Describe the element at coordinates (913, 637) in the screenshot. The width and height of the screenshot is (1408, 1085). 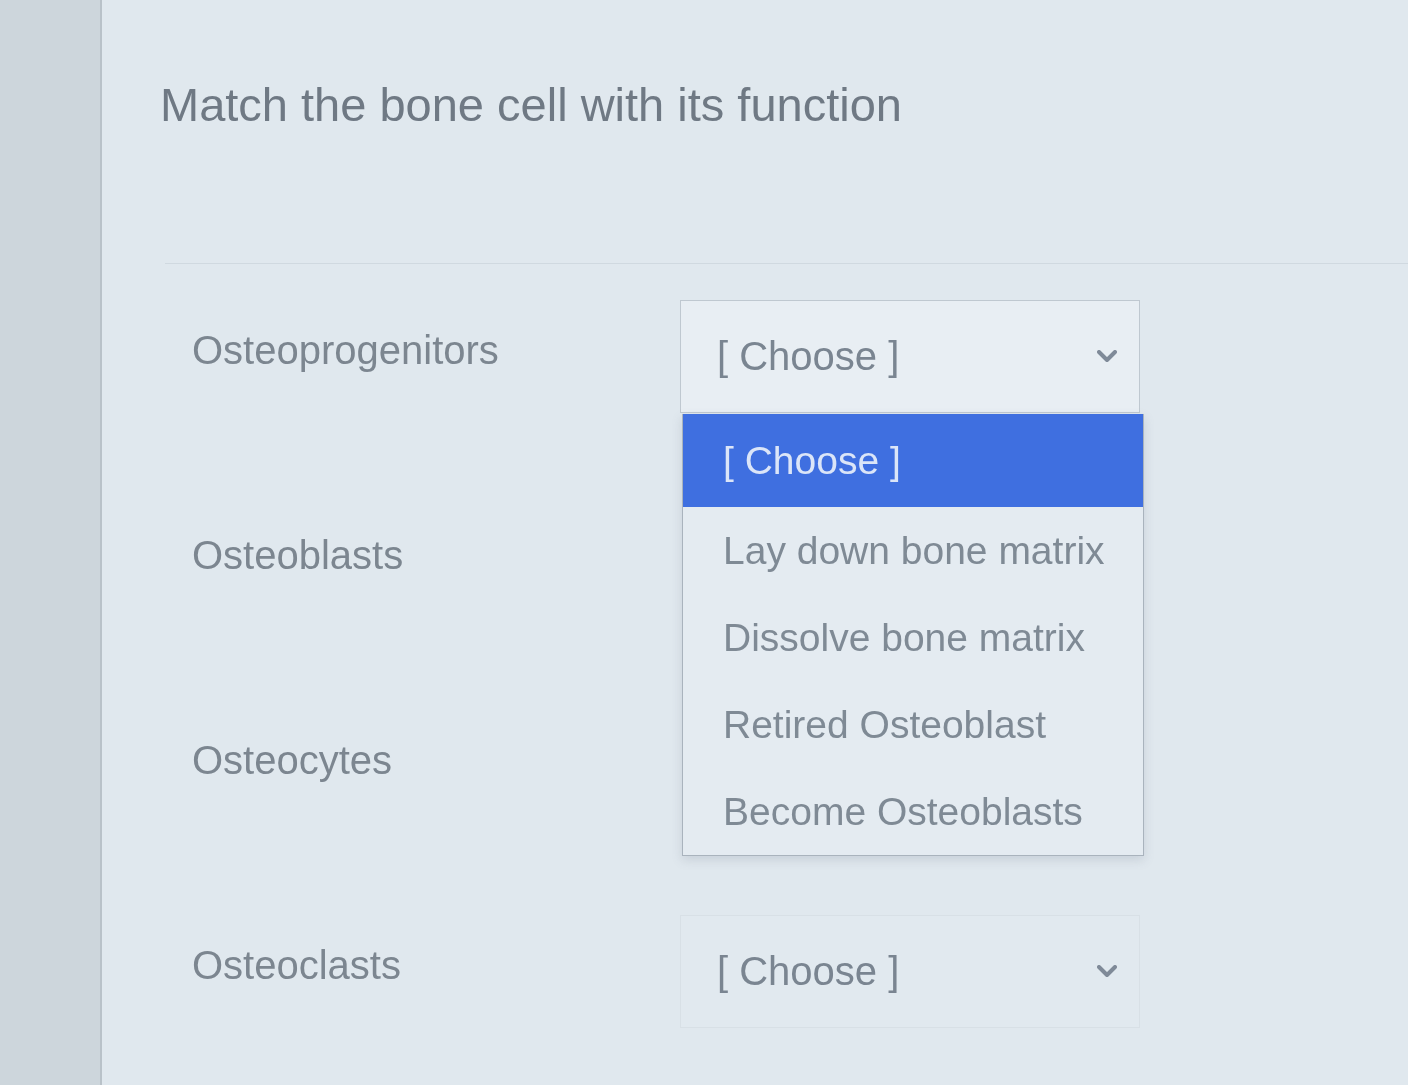
I see `dropdown-option: Dissolve bone matrix` at that location.